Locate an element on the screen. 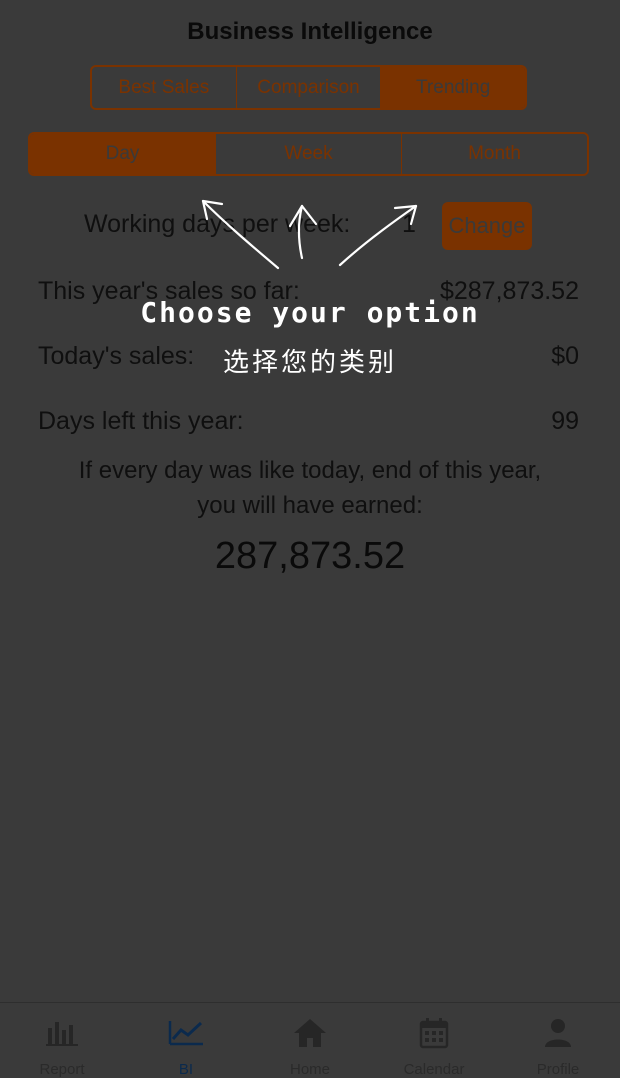  change-button: Change is located at coordinates (487, 226).